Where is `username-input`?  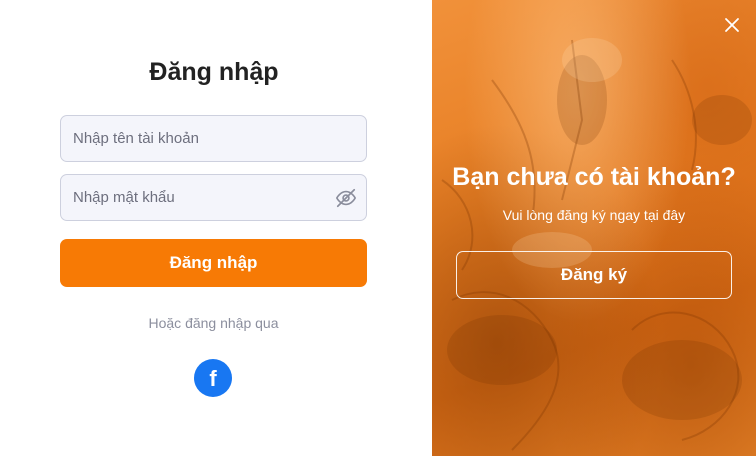
username-input is located at coordinates (213, 138).